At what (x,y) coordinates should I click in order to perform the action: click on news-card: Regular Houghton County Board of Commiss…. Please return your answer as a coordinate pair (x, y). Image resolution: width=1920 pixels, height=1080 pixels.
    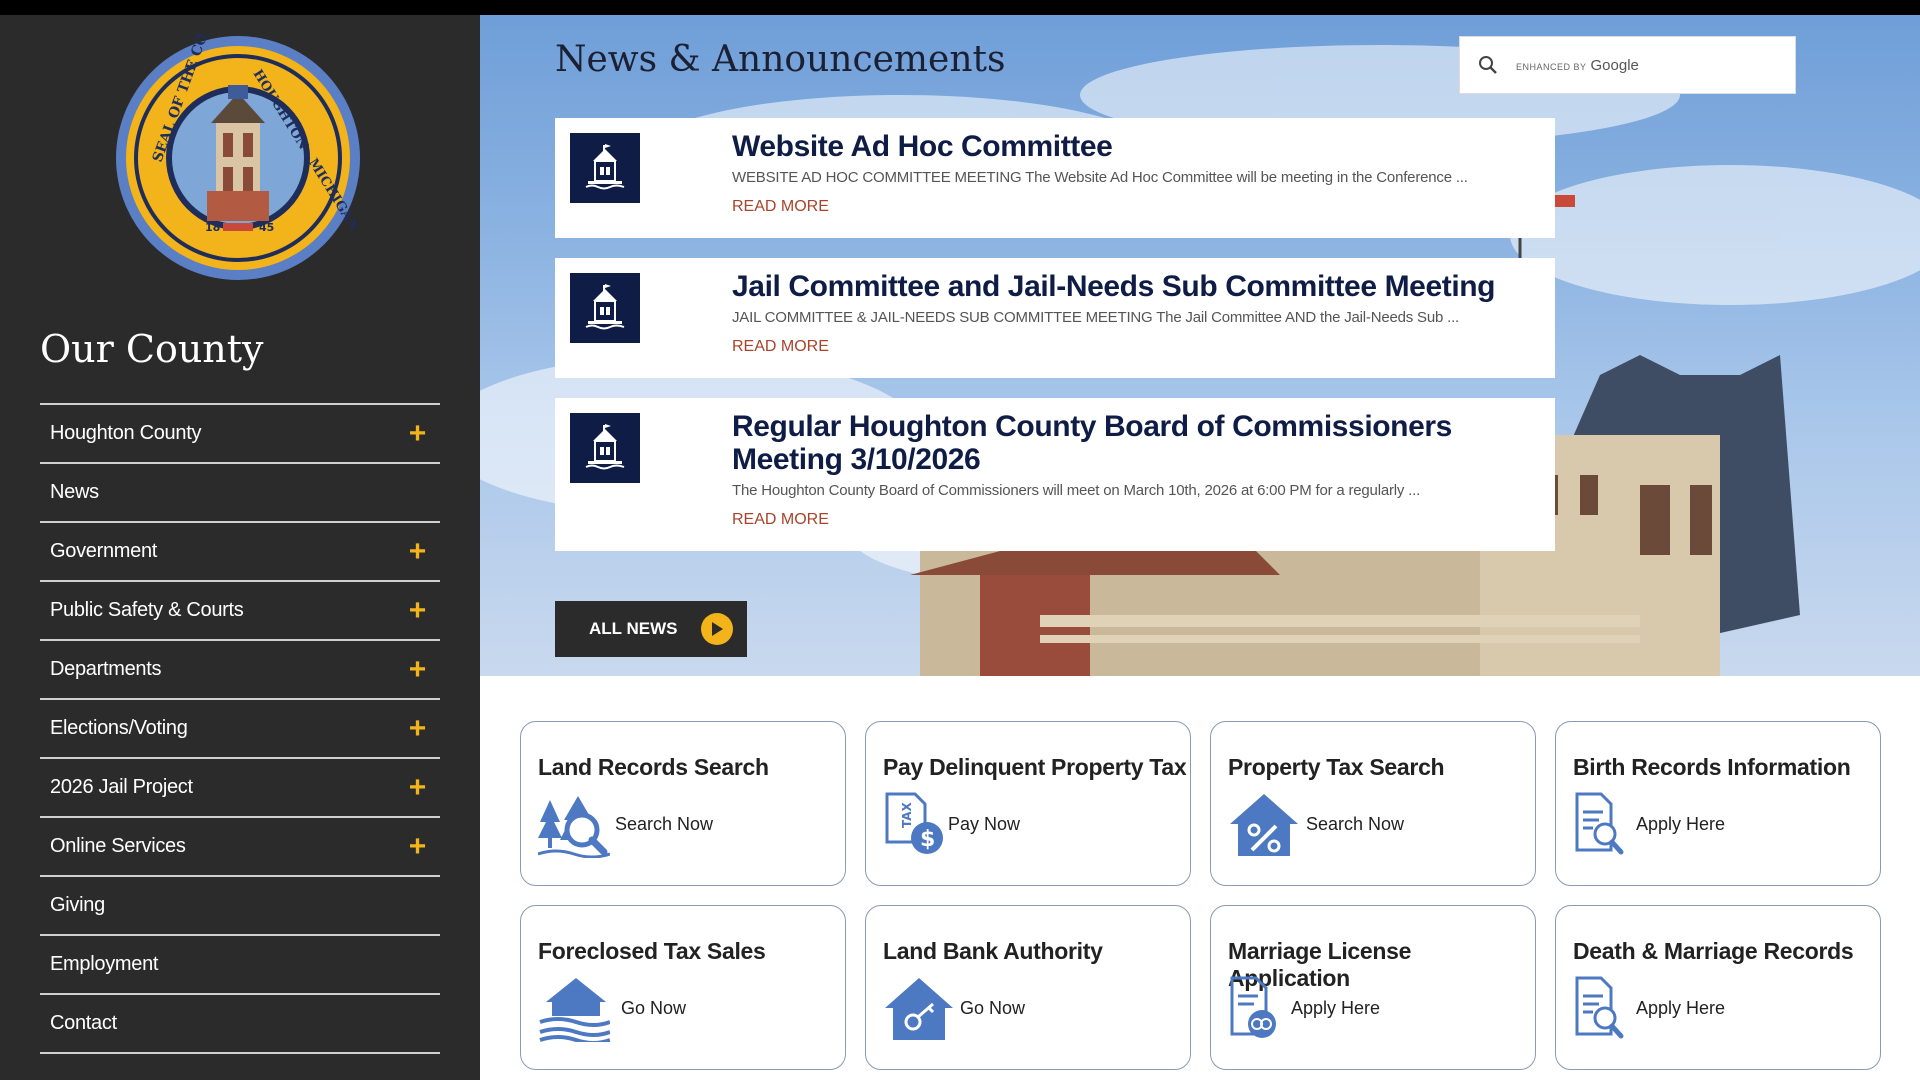
    Looking at the image, I should click on (1055, 474).